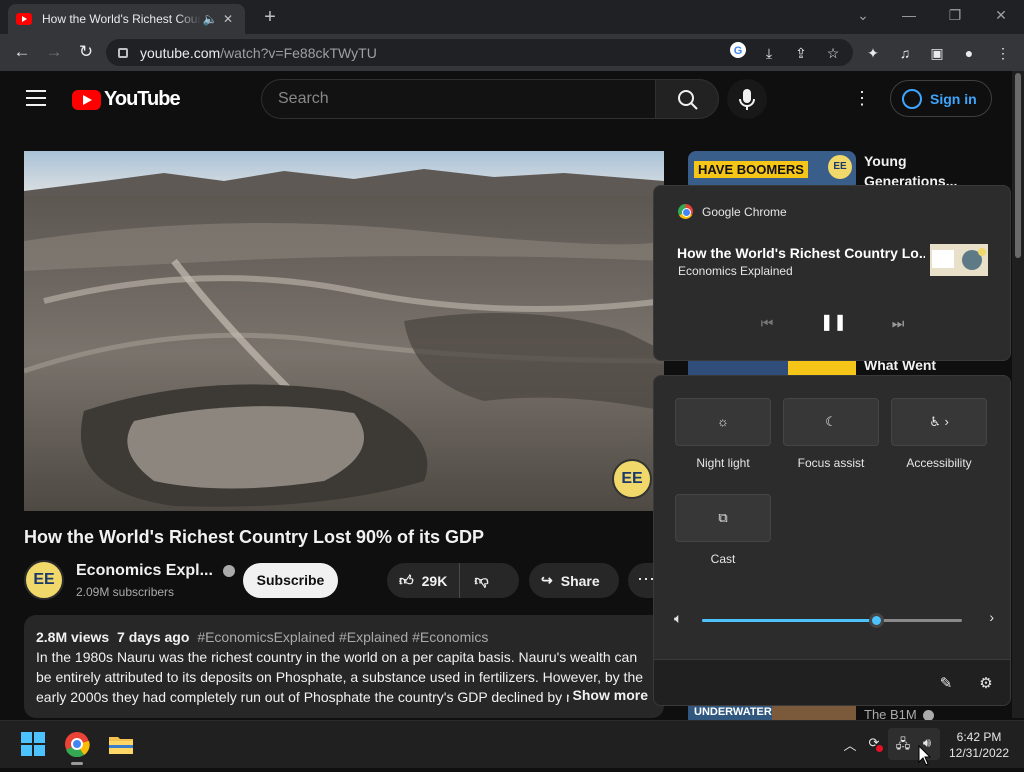  What do you see at coordinates (632, 479) in the screenshot?
I see `channel-watermark: EE` at bounding box center [632, 479].